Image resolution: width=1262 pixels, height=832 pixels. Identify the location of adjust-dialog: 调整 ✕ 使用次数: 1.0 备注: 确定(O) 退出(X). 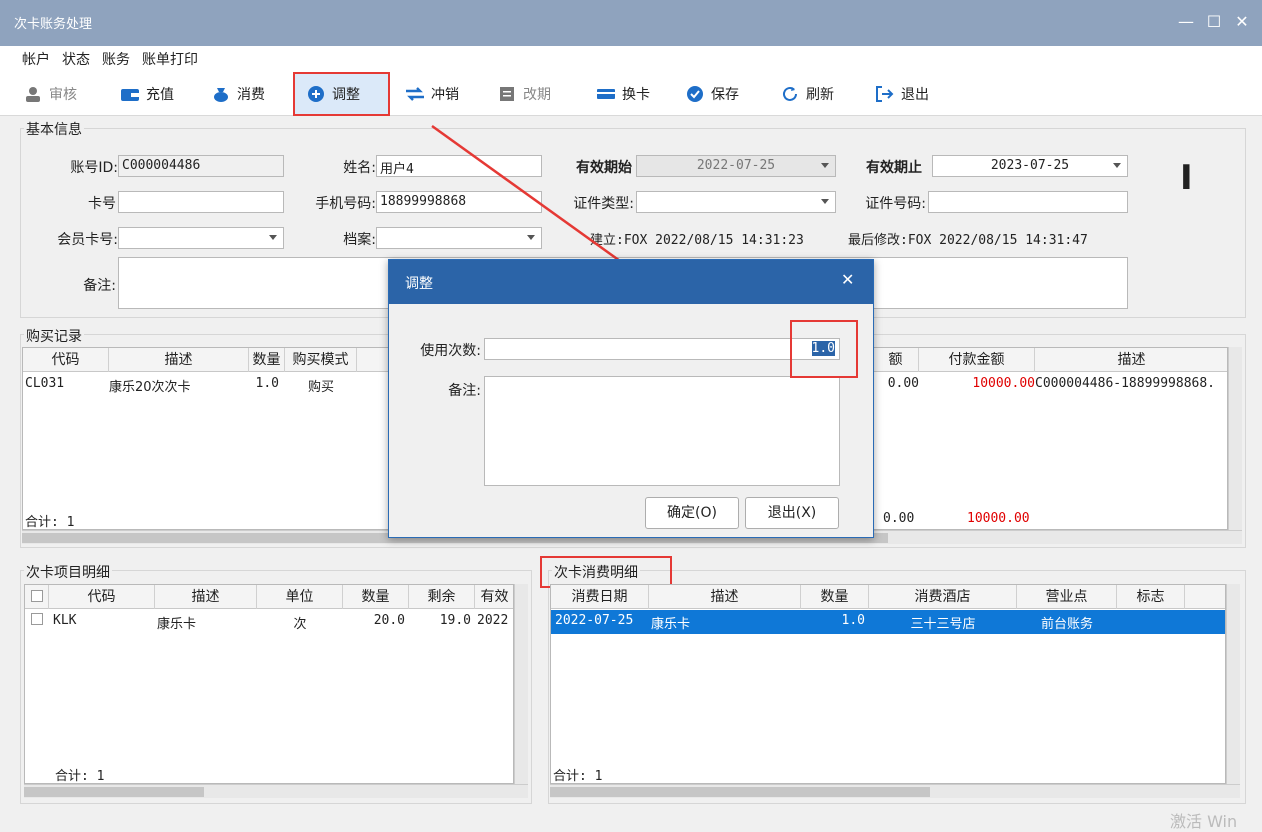
(631, 398).